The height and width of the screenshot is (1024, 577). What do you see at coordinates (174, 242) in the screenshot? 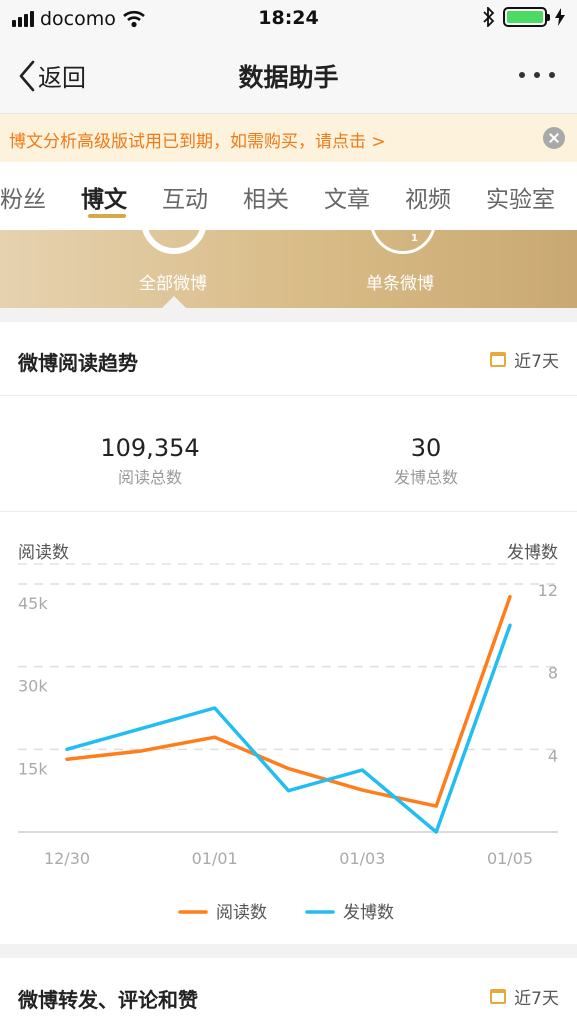
I see `all-posts-icon` at bounding box center [174, 242].